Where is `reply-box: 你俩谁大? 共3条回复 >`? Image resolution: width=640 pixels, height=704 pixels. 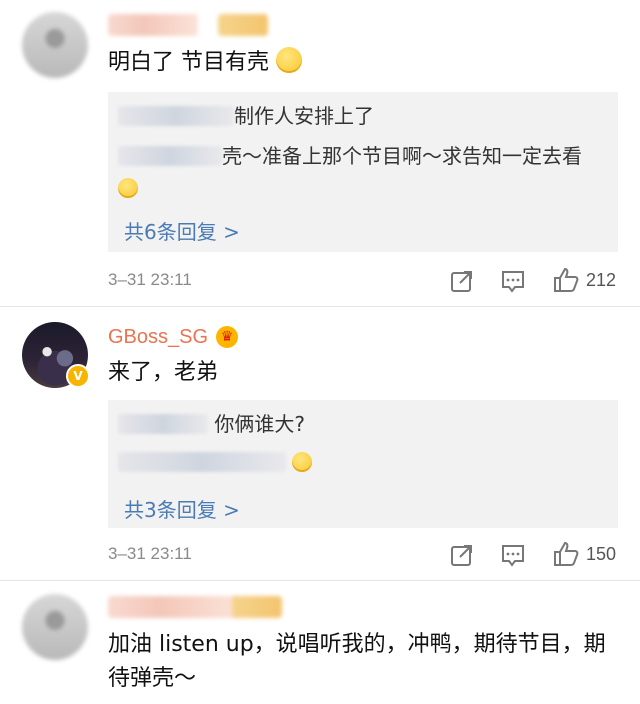 reply-box: 你俩谁大? 共3条回复 > is located at coordinates (363, 464).